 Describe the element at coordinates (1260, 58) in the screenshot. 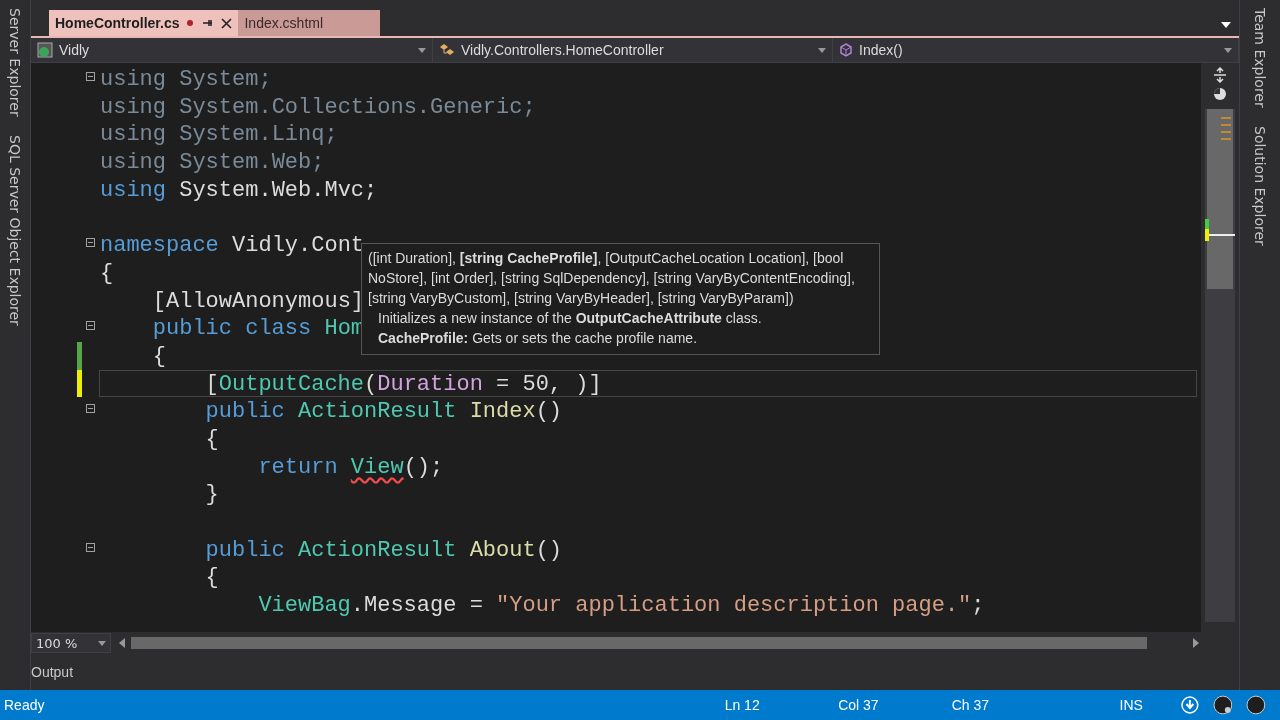

I see `side-panel-tab: Team Explorer` at that location.